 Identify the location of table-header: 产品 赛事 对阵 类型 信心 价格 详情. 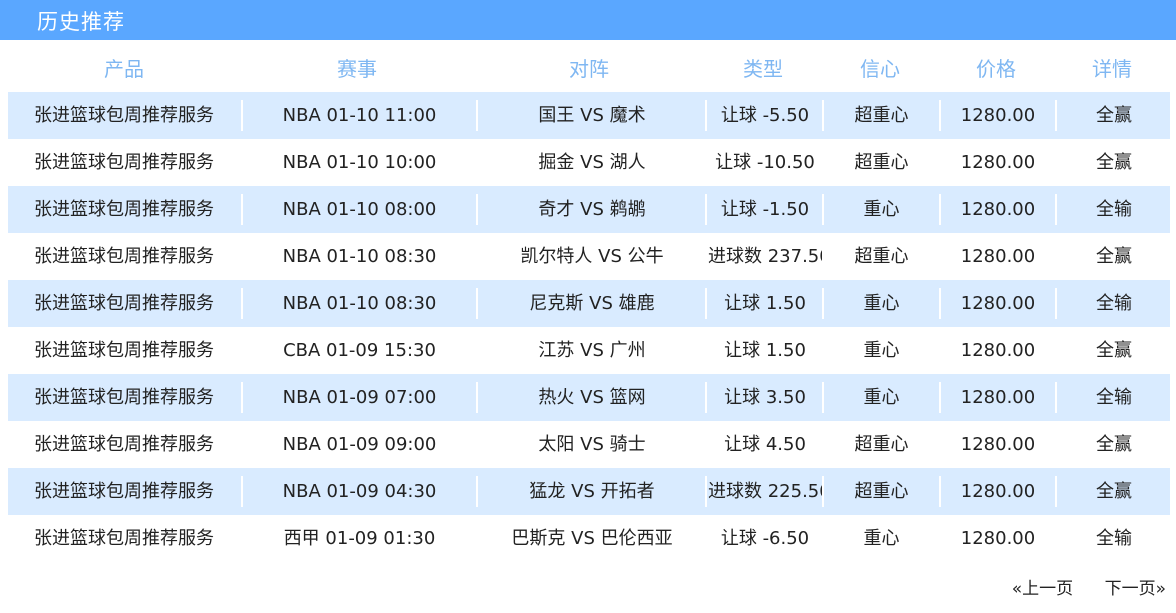
(588, 66).